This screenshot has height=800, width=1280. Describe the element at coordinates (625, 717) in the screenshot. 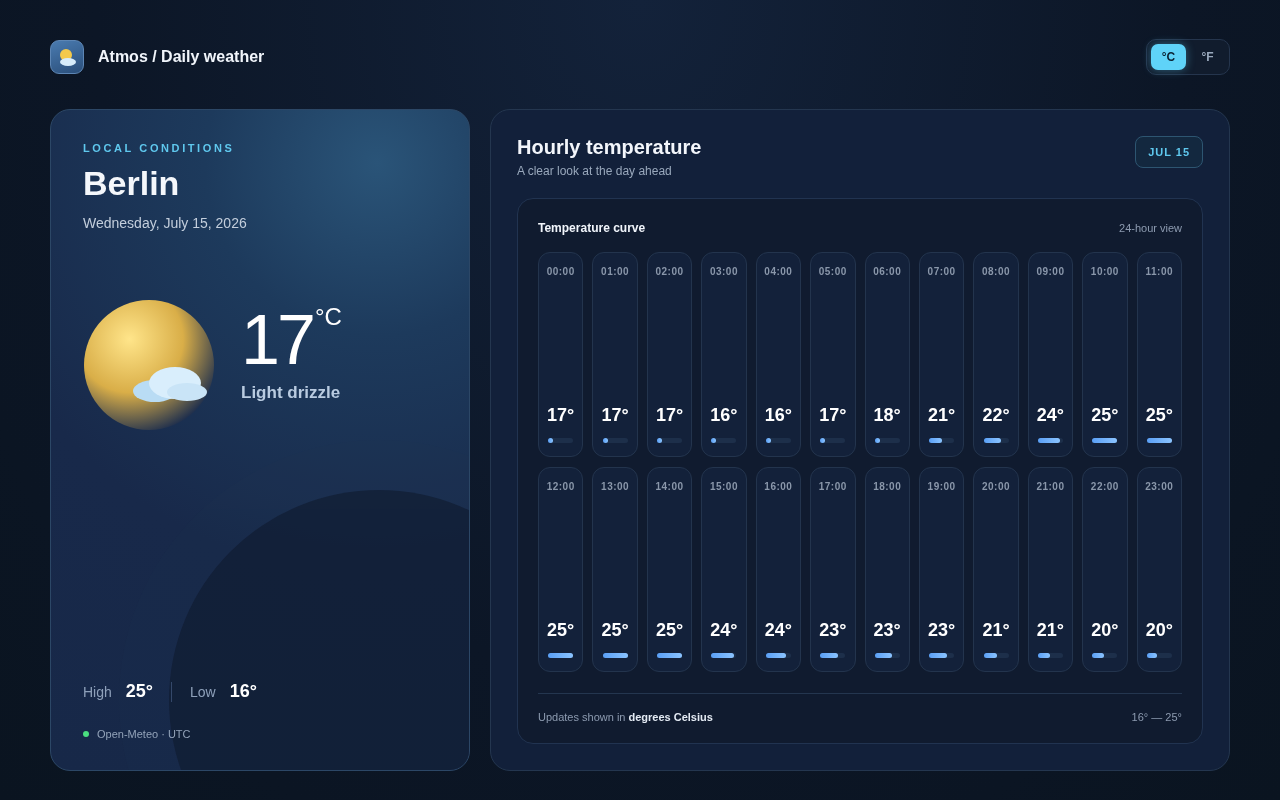

I see `footer-note: Updates shown in degrees Celsius` at that location.